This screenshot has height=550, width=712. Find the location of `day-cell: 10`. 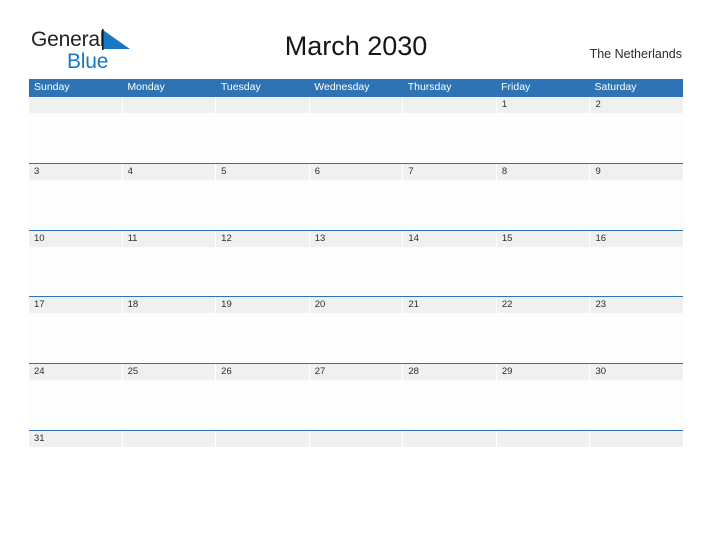

day-cell: 10 is located at coordinates (75, 238).